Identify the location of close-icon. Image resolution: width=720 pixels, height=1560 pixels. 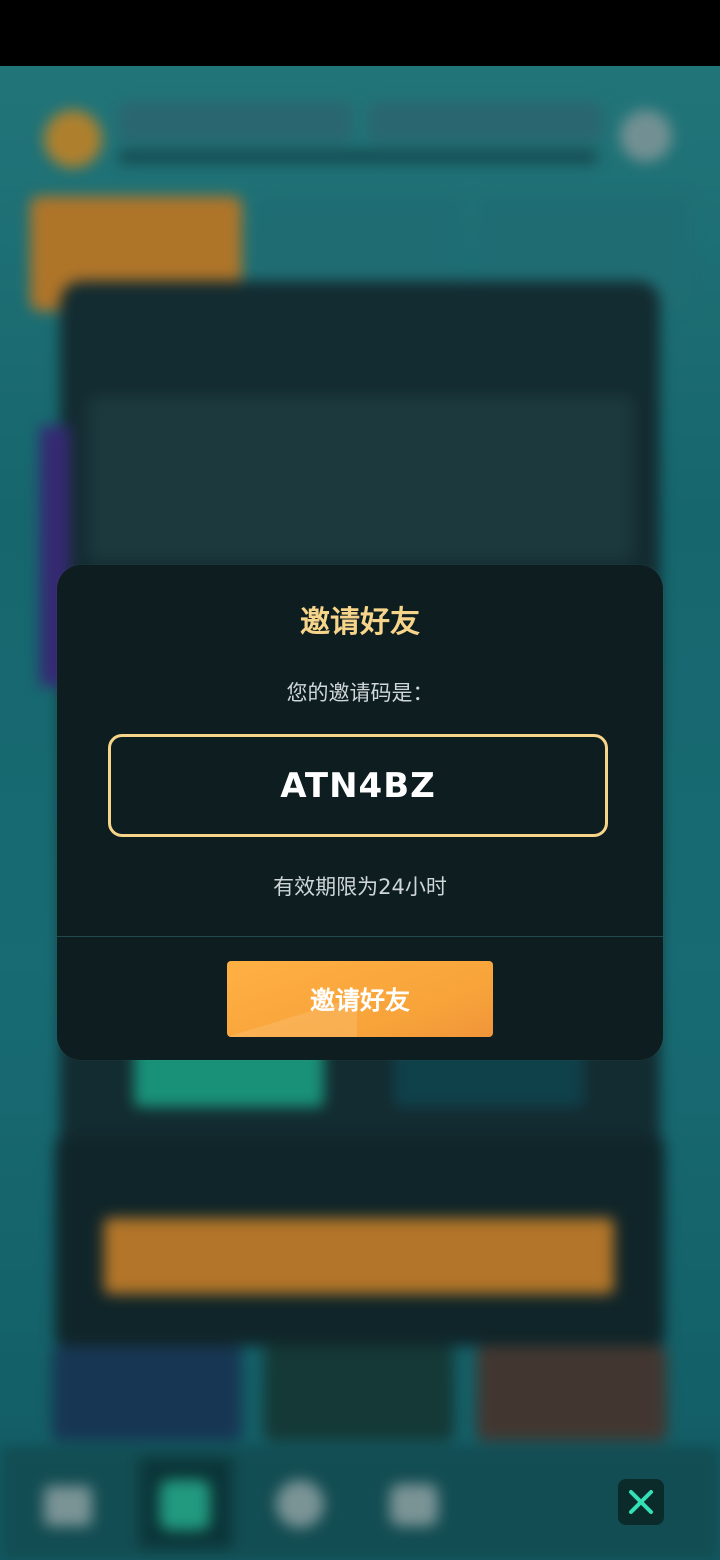
(641, 1502).